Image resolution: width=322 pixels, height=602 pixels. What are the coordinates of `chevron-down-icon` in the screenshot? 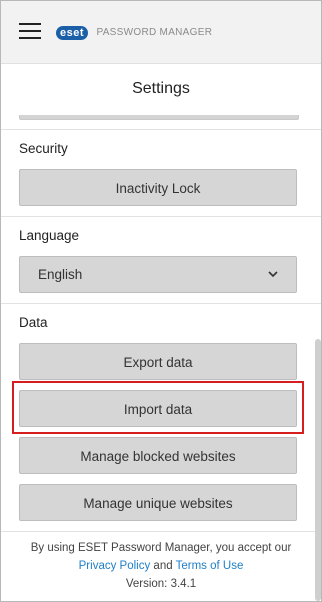 It's located at (273, 274).